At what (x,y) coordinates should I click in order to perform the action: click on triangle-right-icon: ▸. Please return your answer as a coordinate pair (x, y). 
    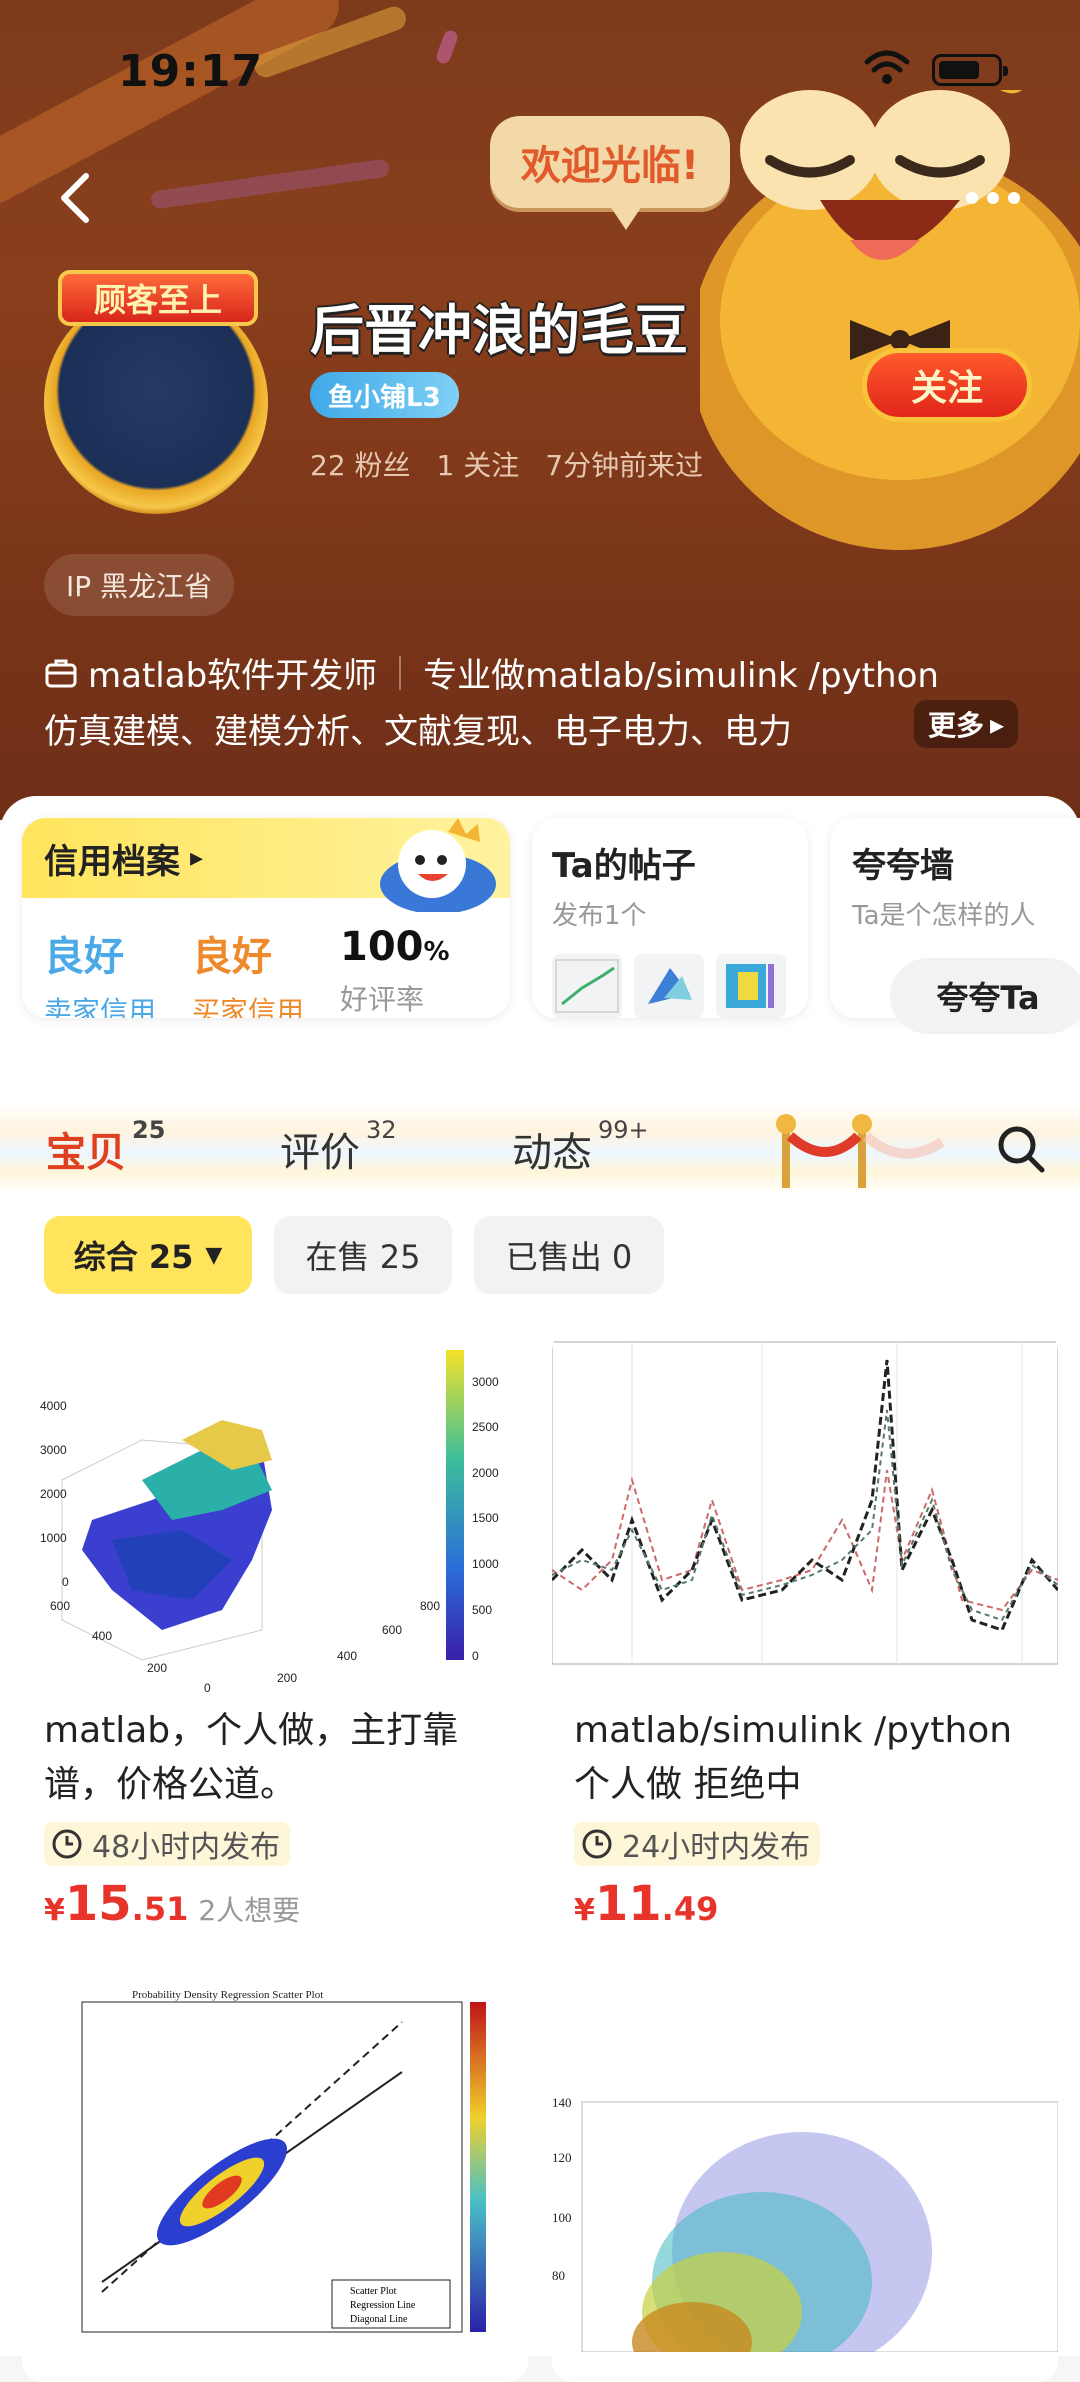
    Looking at the image, I should click on (197, 858).